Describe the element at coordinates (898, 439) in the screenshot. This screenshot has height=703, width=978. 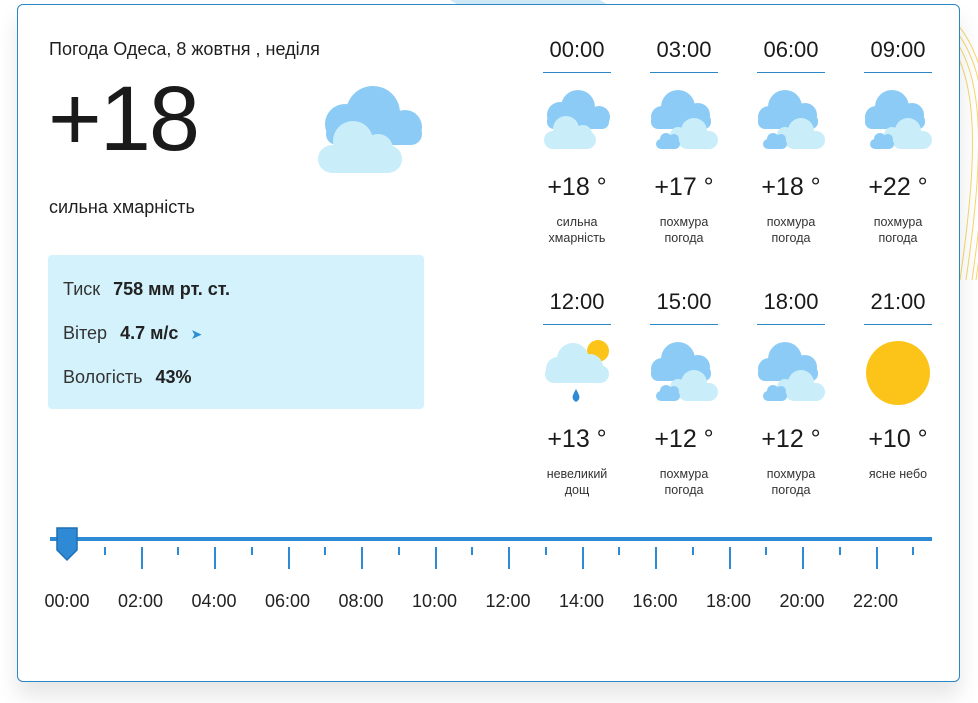
I see `hour-temperature: +10 °` at that location.